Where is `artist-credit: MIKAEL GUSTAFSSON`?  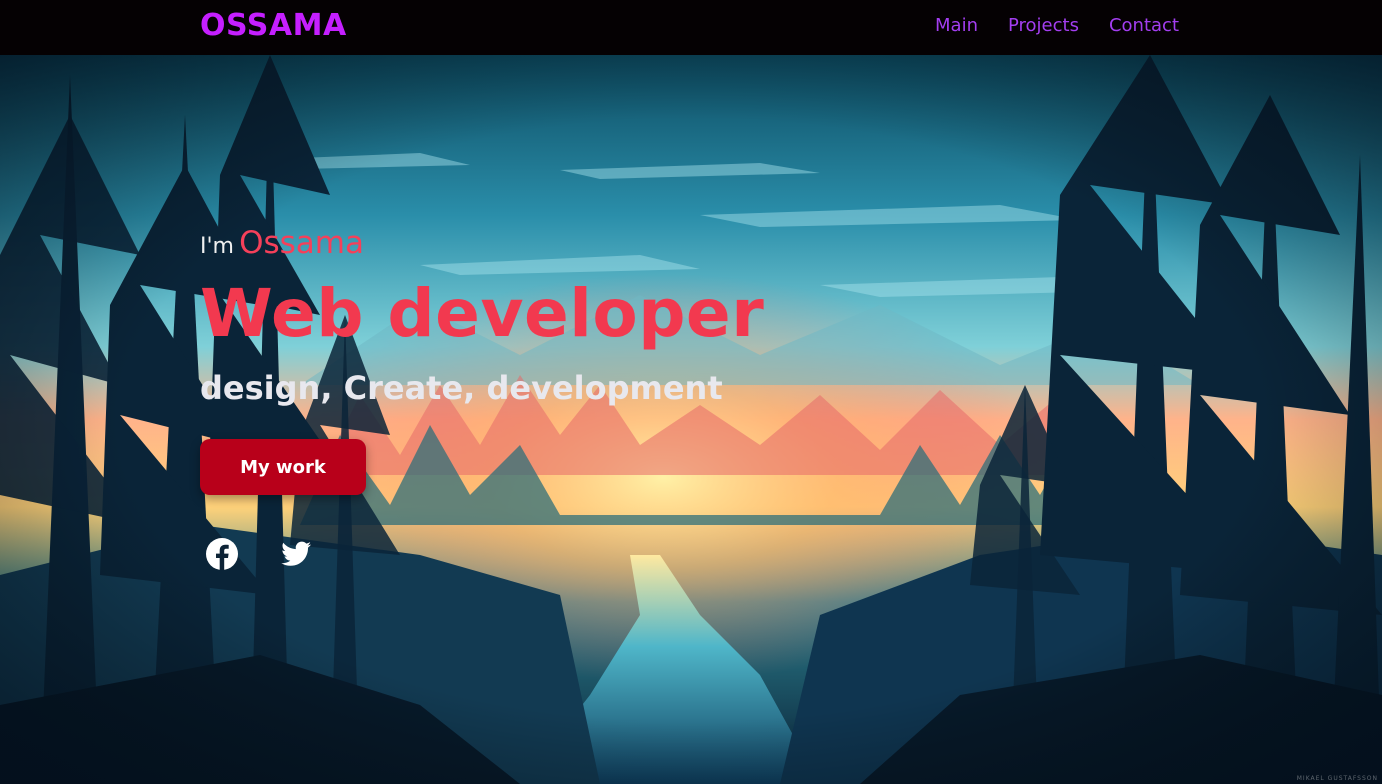 artist-credit: MIKAEL GUSTAFSSON is located at coordinates (1337, 778).